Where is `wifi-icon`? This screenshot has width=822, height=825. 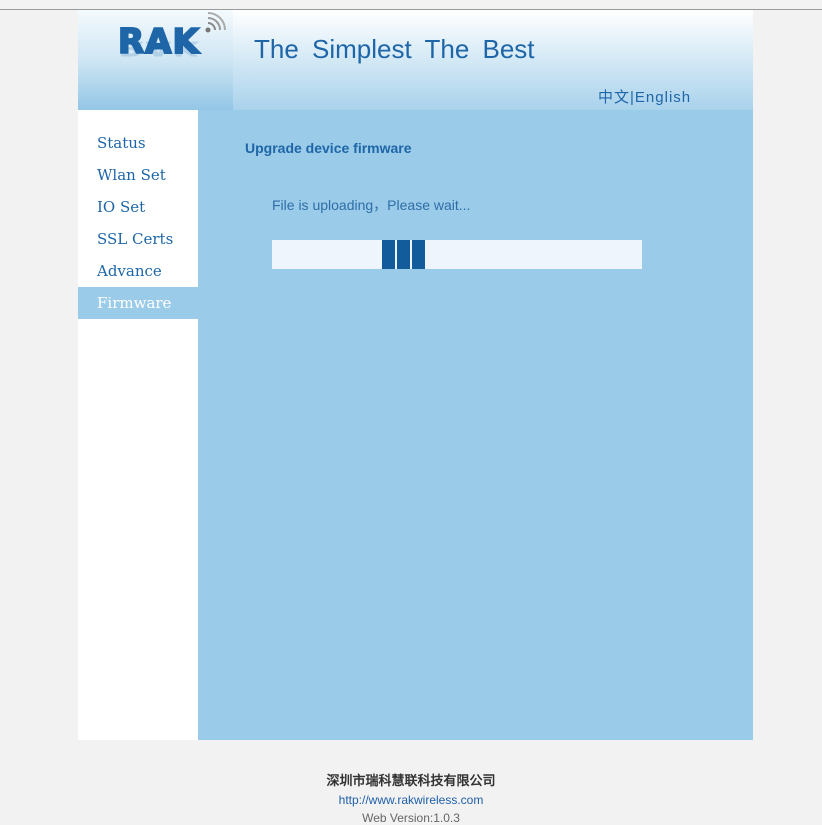
wifi-icon is located at coordinates (215, 22).